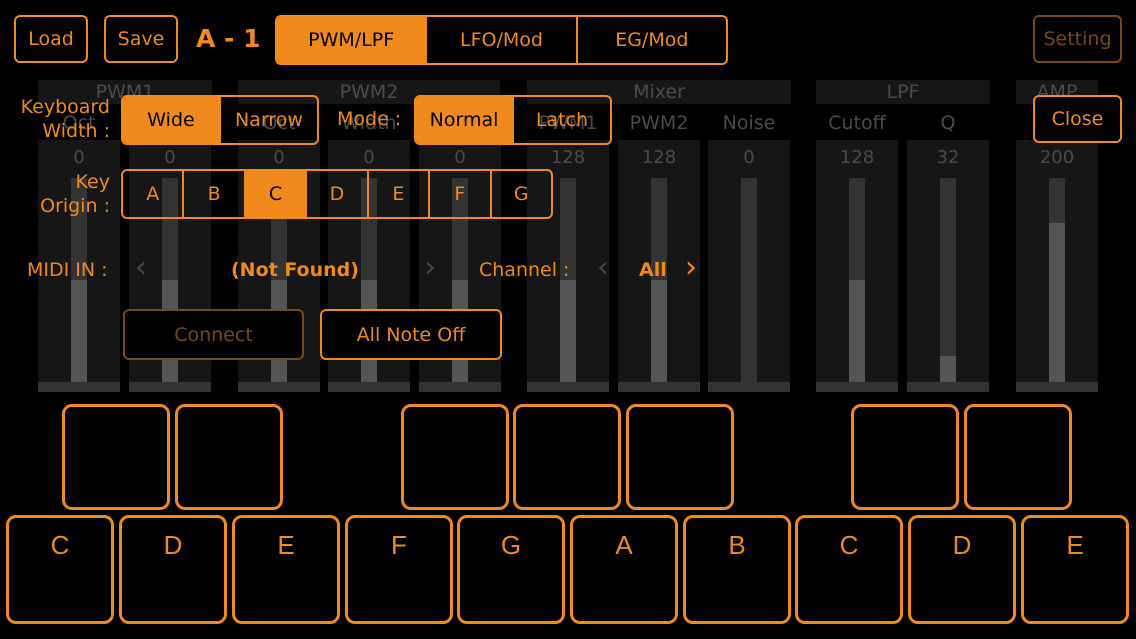  I want to click on key-origin-e: E, so click(397, 194).